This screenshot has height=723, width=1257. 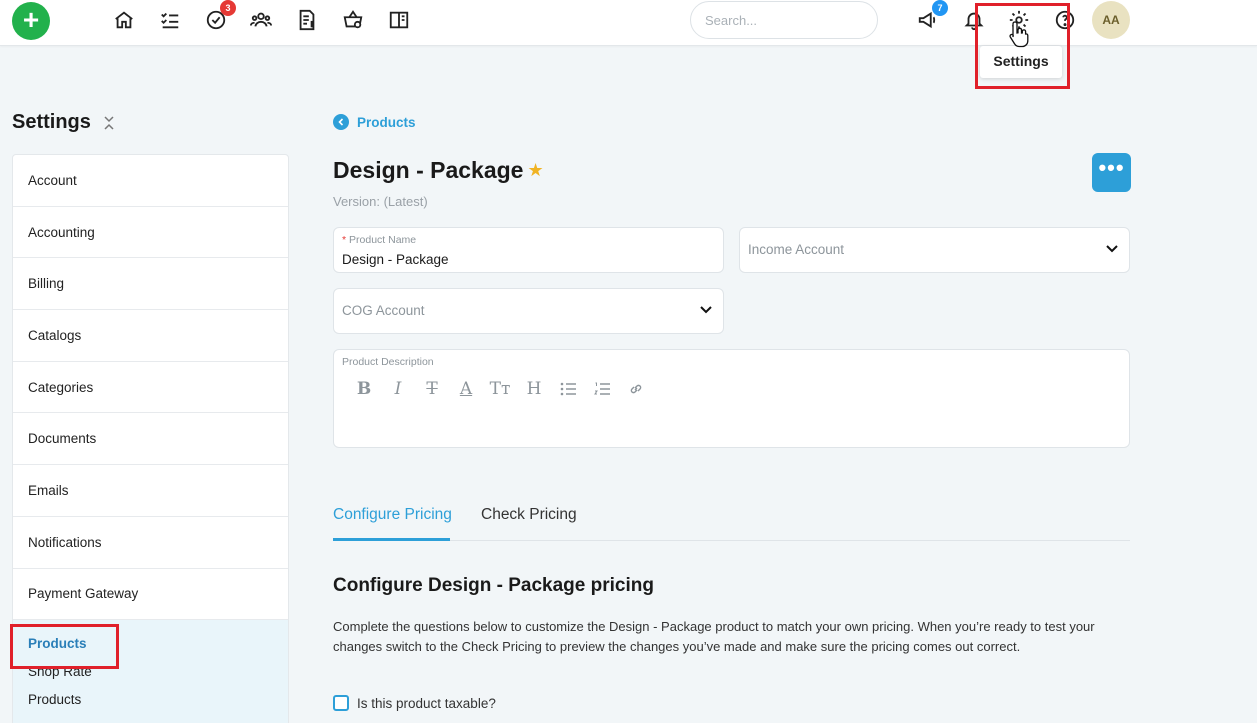 I want to click on taxable-checkbox-row: Is this product taxable?, so click(x=414, y=703).